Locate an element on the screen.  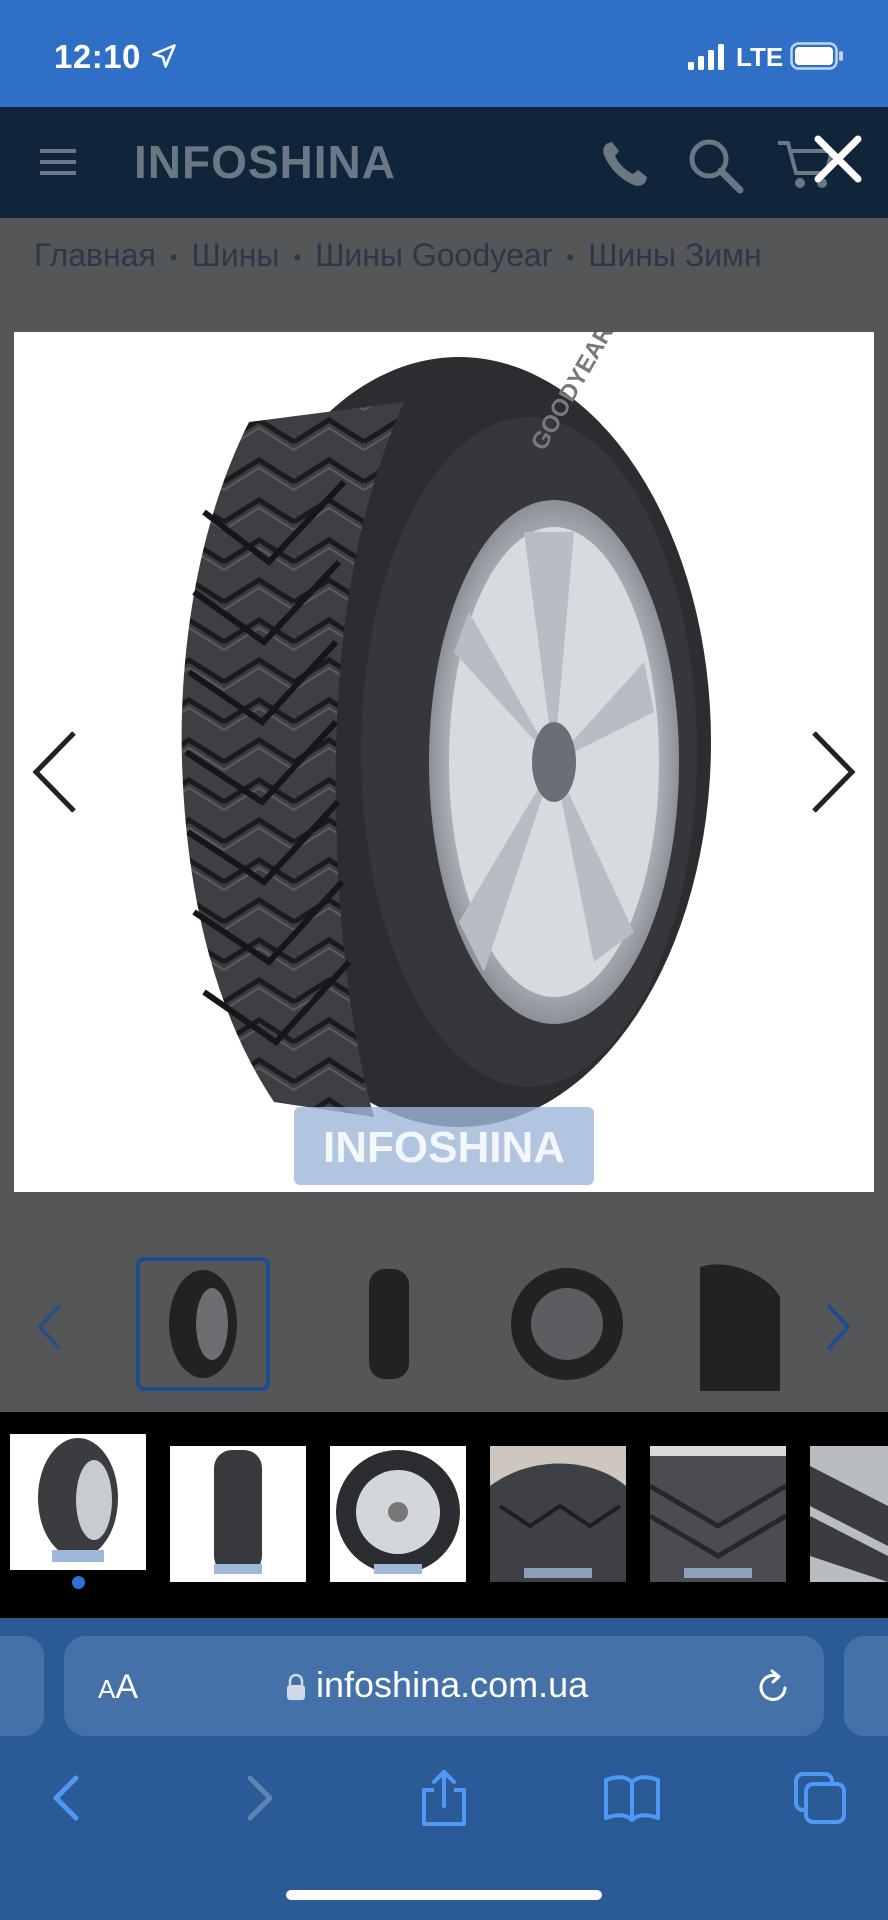
phone-icon is located at coordinates (625, 164).